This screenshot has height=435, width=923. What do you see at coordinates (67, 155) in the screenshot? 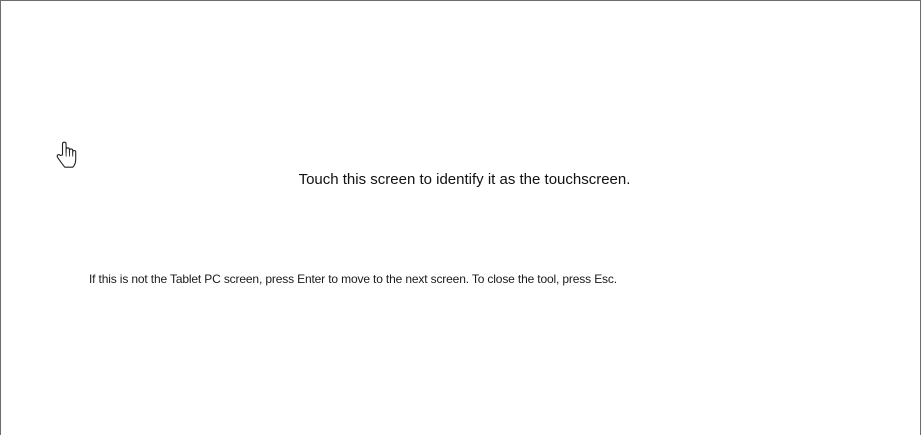
I see `hand-pointer-icon` at bounding box center [67, 155].